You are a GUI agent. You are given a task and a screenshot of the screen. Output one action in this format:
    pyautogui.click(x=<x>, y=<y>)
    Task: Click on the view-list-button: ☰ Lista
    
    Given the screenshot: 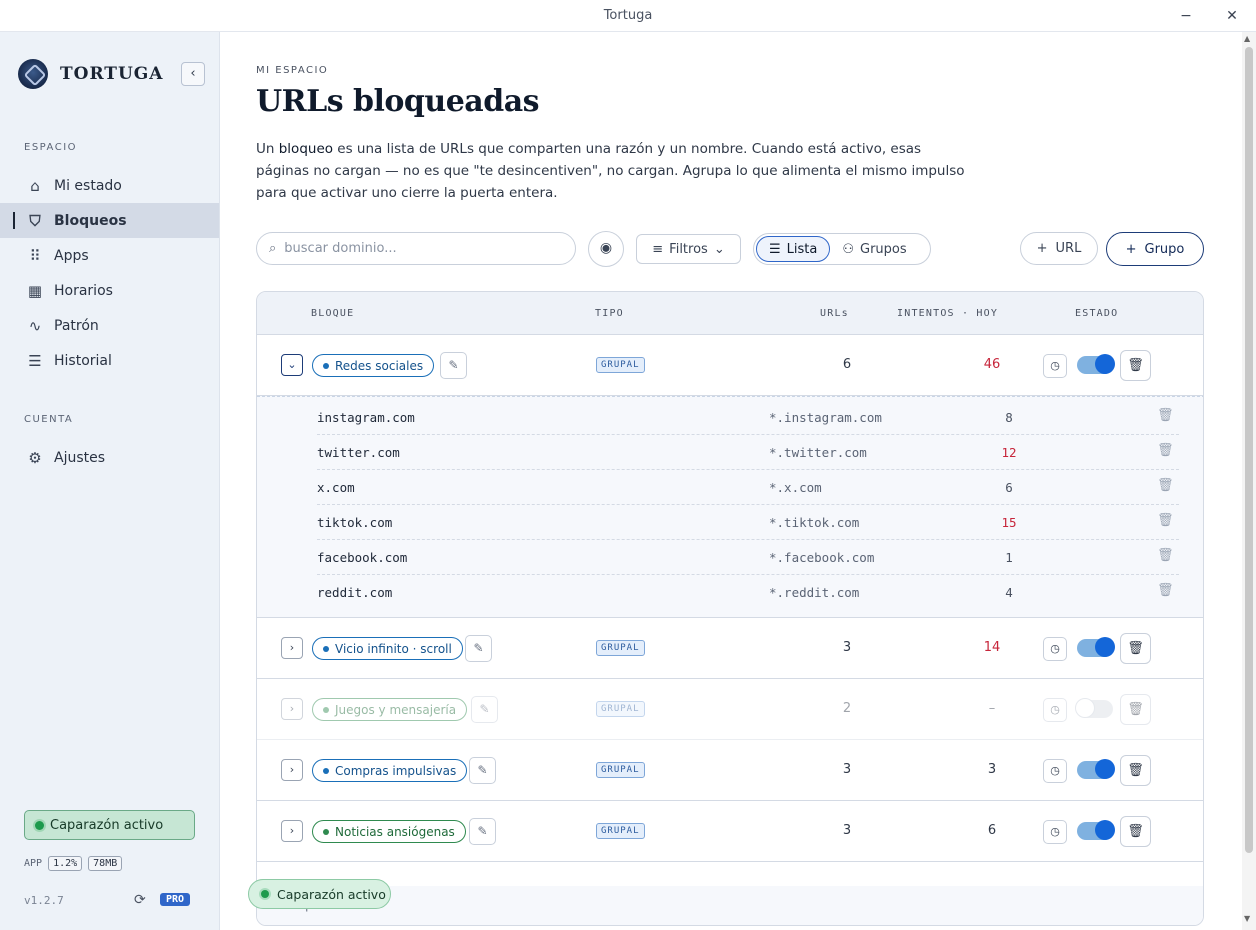 What is the action you would take?
    pyautogui.click(x=793, y=249)
    